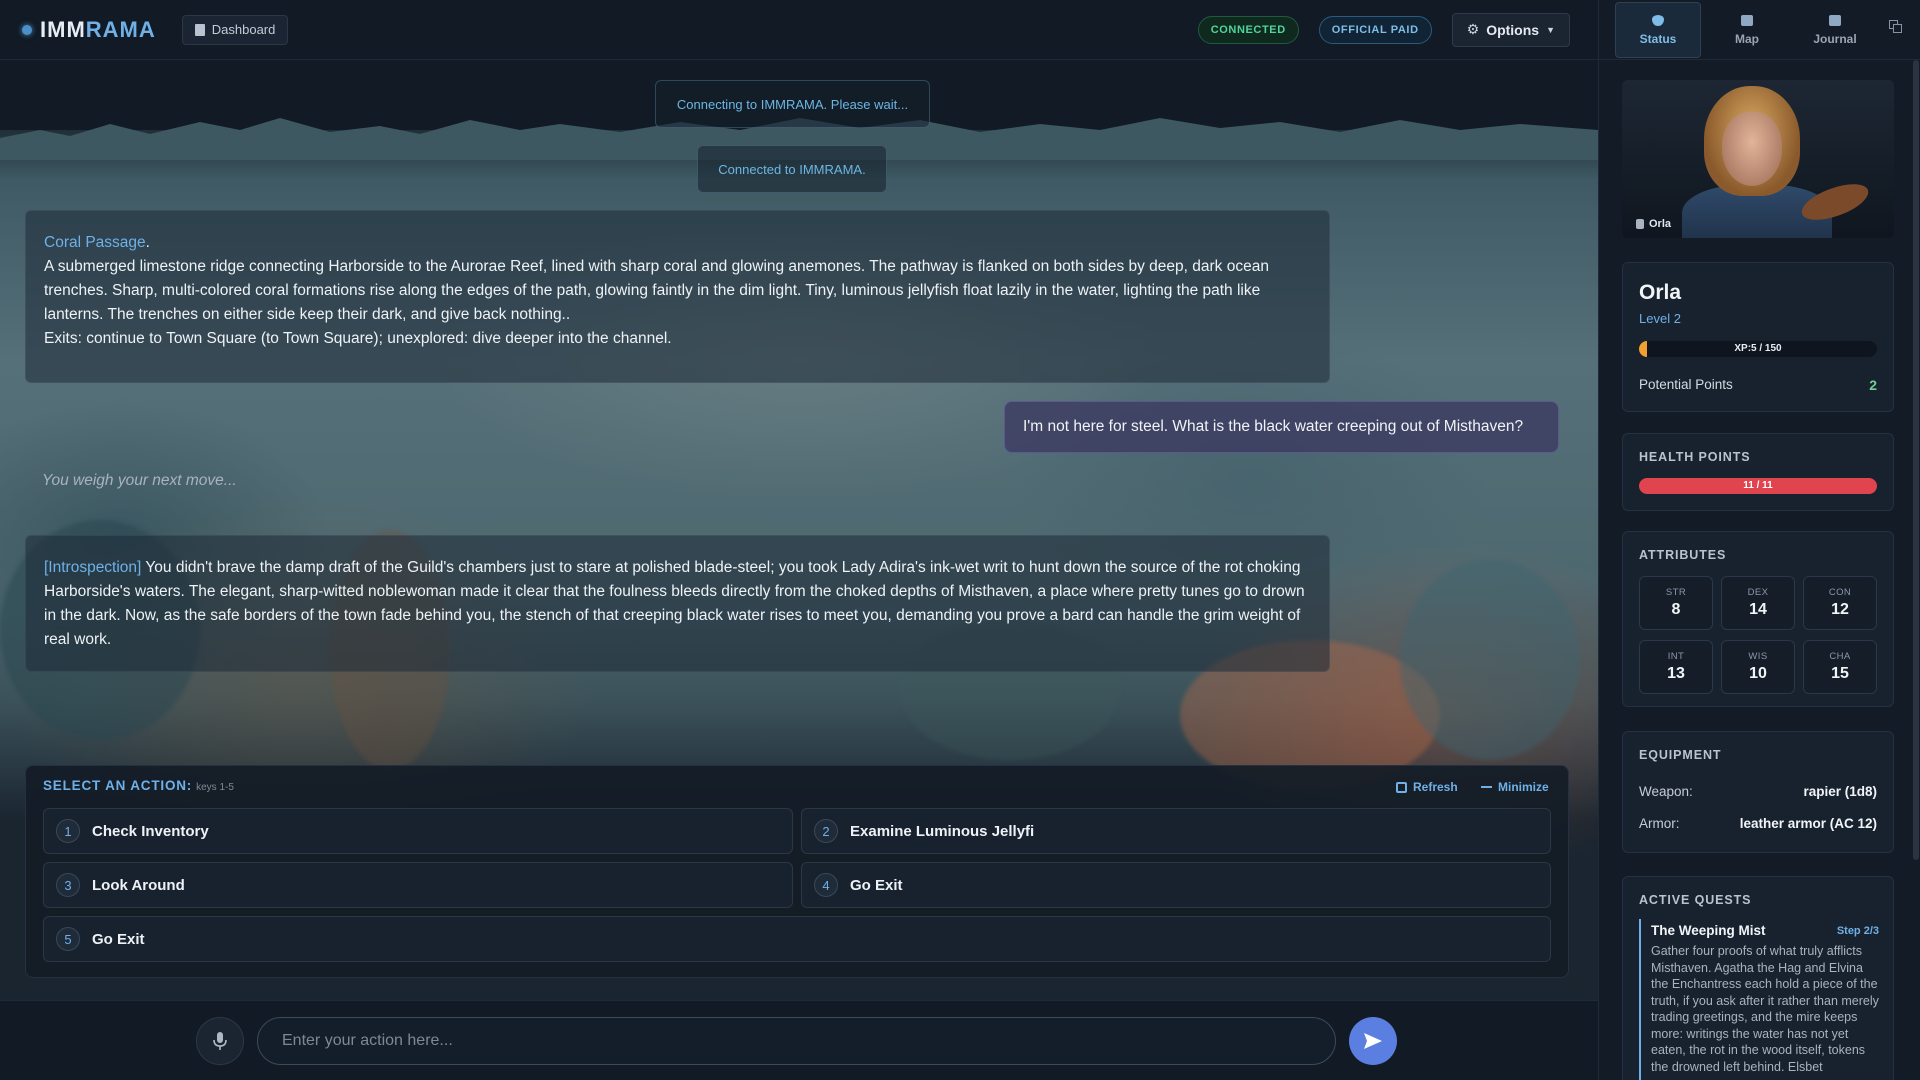  Describe the element at coordinates (1873, 385) in the screenshot. I see `potential-points-value: 2` at that location.